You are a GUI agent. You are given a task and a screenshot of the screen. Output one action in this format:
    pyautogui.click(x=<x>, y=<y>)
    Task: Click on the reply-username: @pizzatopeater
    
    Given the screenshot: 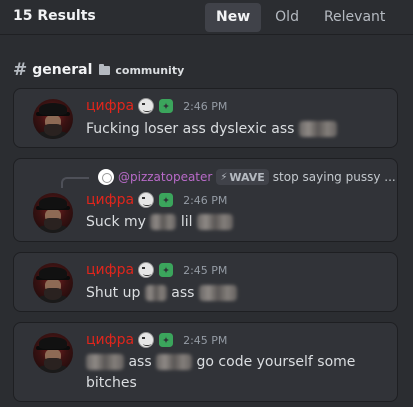 What is the action you would take?
    pyautogui.click(x=165, y=177)
    